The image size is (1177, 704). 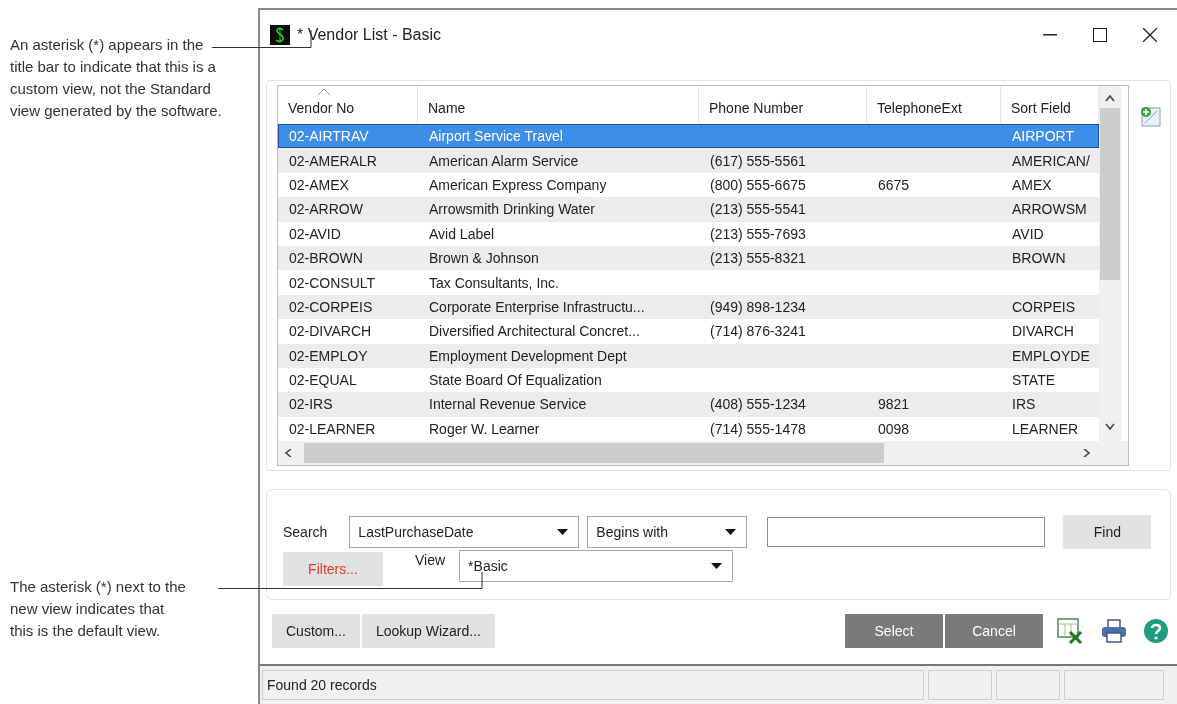 I want to click on table-cell-text: 6675, so click(x=894, y=184).